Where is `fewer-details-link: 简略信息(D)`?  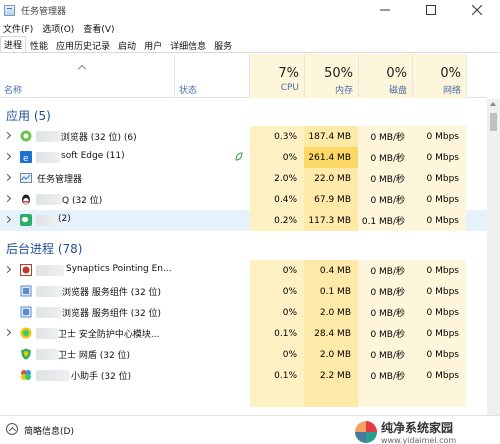
fewer-details-link: 简略信息(D) is located at coordinates (49, 430).